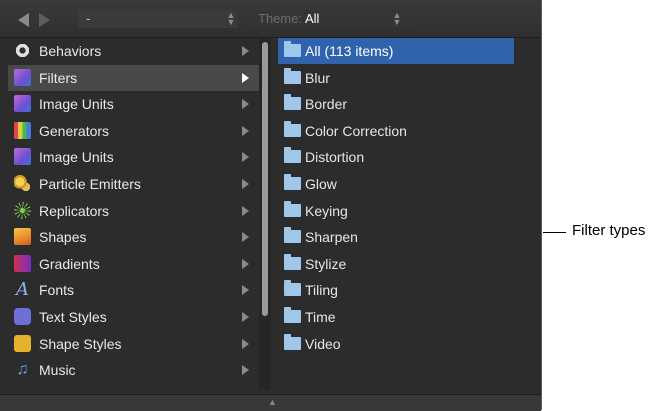 The width and height of the screenshot is (665, 411). What do you see at coordinates (396, 131) in the screenshot?
I see `folder-item: Color Correction` at bounding box center [396, 131].